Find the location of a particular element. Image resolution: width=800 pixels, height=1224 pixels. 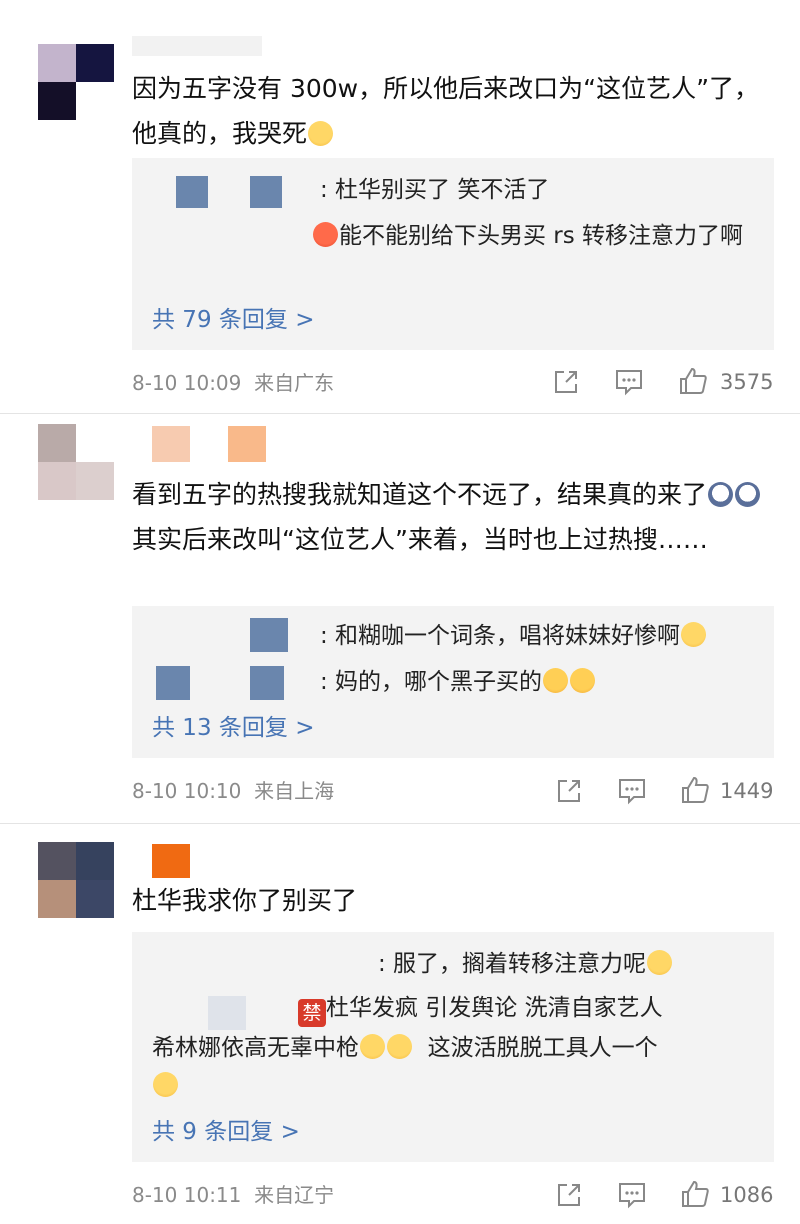

shh-emoji-icon is located at coordinates (660, 962).